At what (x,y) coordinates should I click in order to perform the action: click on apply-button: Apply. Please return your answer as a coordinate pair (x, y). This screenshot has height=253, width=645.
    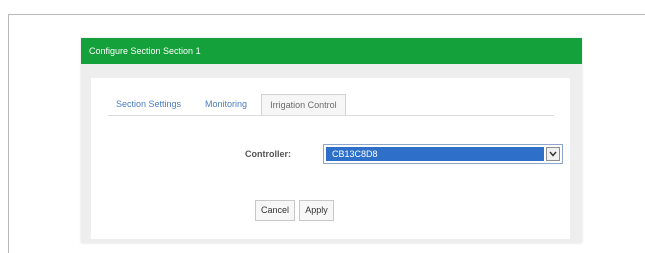
    Looking at the image, I should click on (316, 210).